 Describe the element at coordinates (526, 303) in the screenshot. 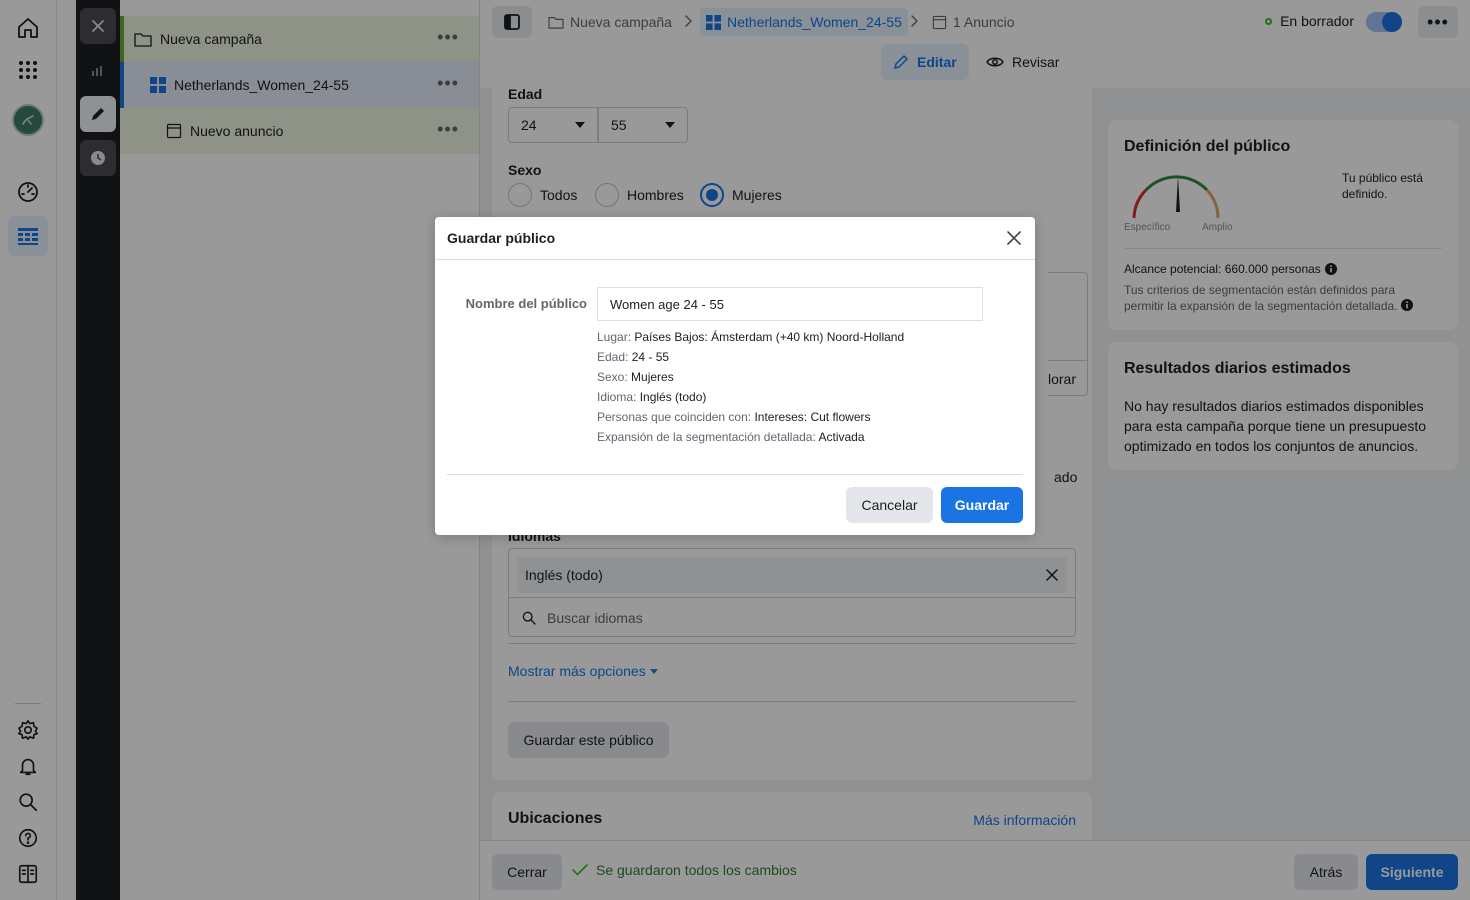

I see `audience-name-label: Nombre del público` at that location.